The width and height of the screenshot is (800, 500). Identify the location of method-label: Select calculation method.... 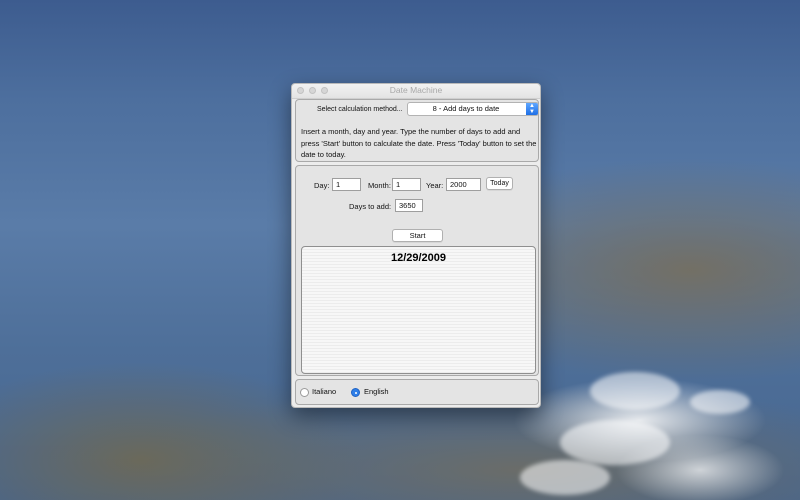
(360, 109).